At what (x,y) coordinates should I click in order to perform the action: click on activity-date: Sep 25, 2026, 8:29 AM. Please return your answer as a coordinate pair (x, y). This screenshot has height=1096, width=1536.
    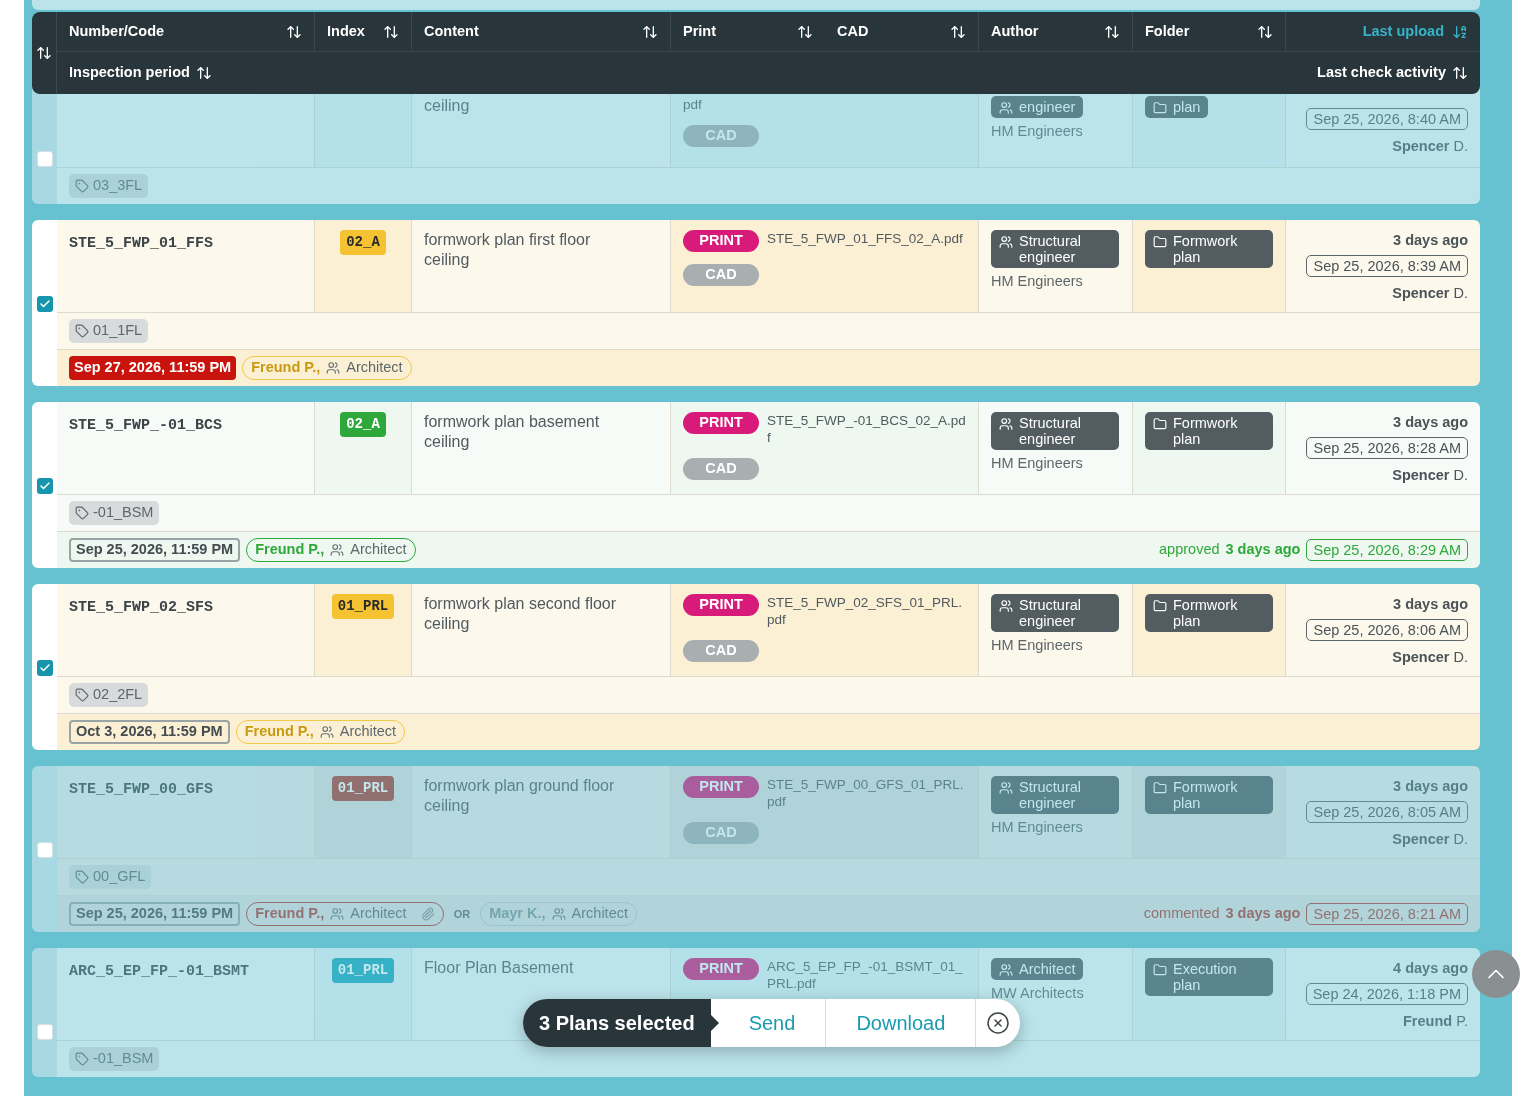
    Looking at the image, I should click on (1387, 550).